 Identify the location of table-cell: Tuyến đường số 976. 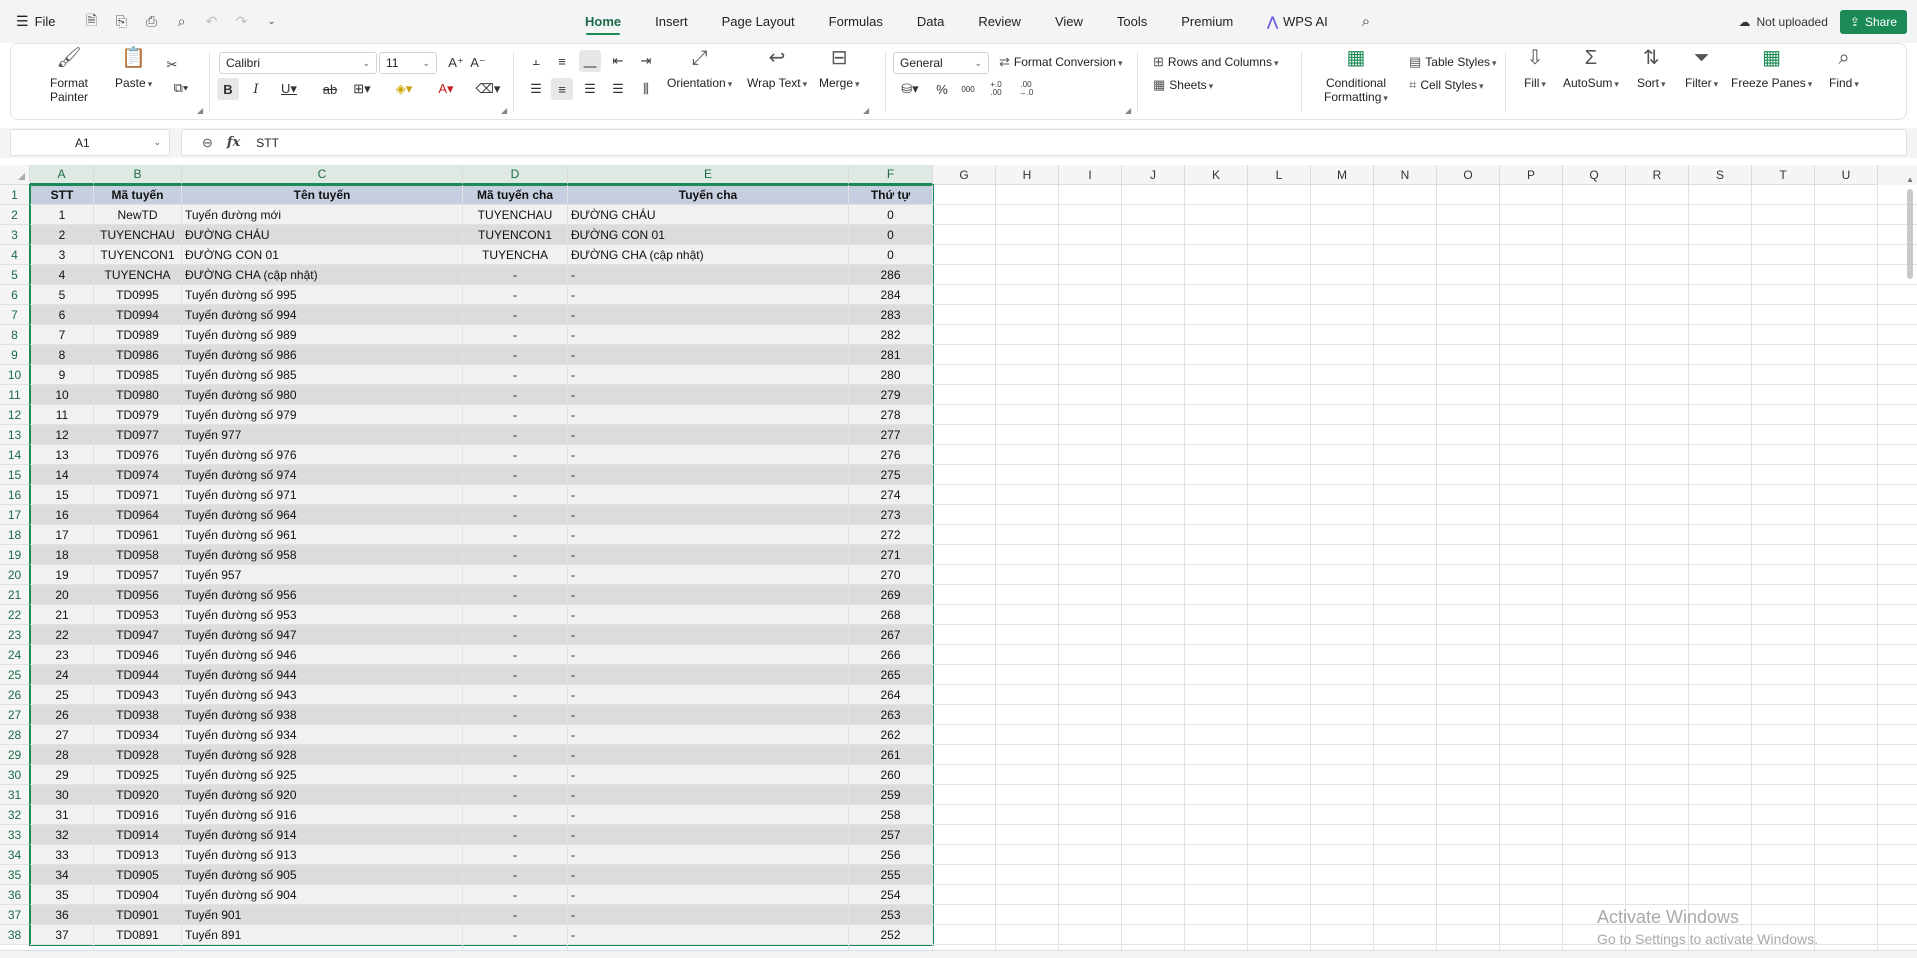
(322, 455).